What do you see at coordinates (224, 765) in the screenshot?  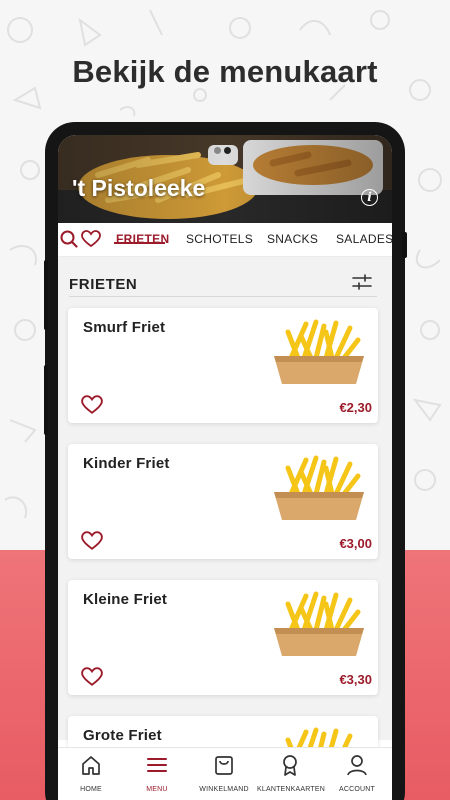 I see `shopping-bag-icon` at bounding box center [224, 765].